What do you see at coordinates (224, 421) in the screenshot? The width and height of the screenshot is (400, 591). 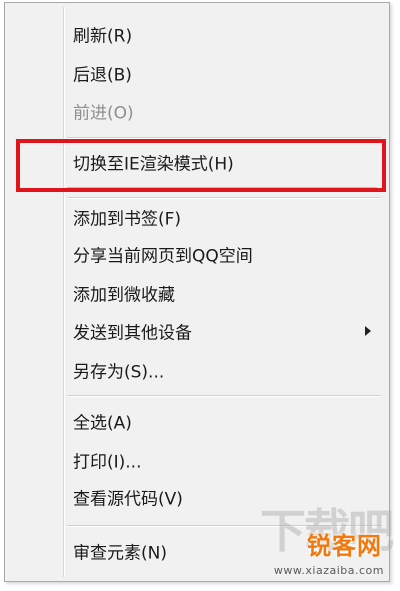 I see `menu-item-select-all: 全选(A)` at bounding box center [224, 421].